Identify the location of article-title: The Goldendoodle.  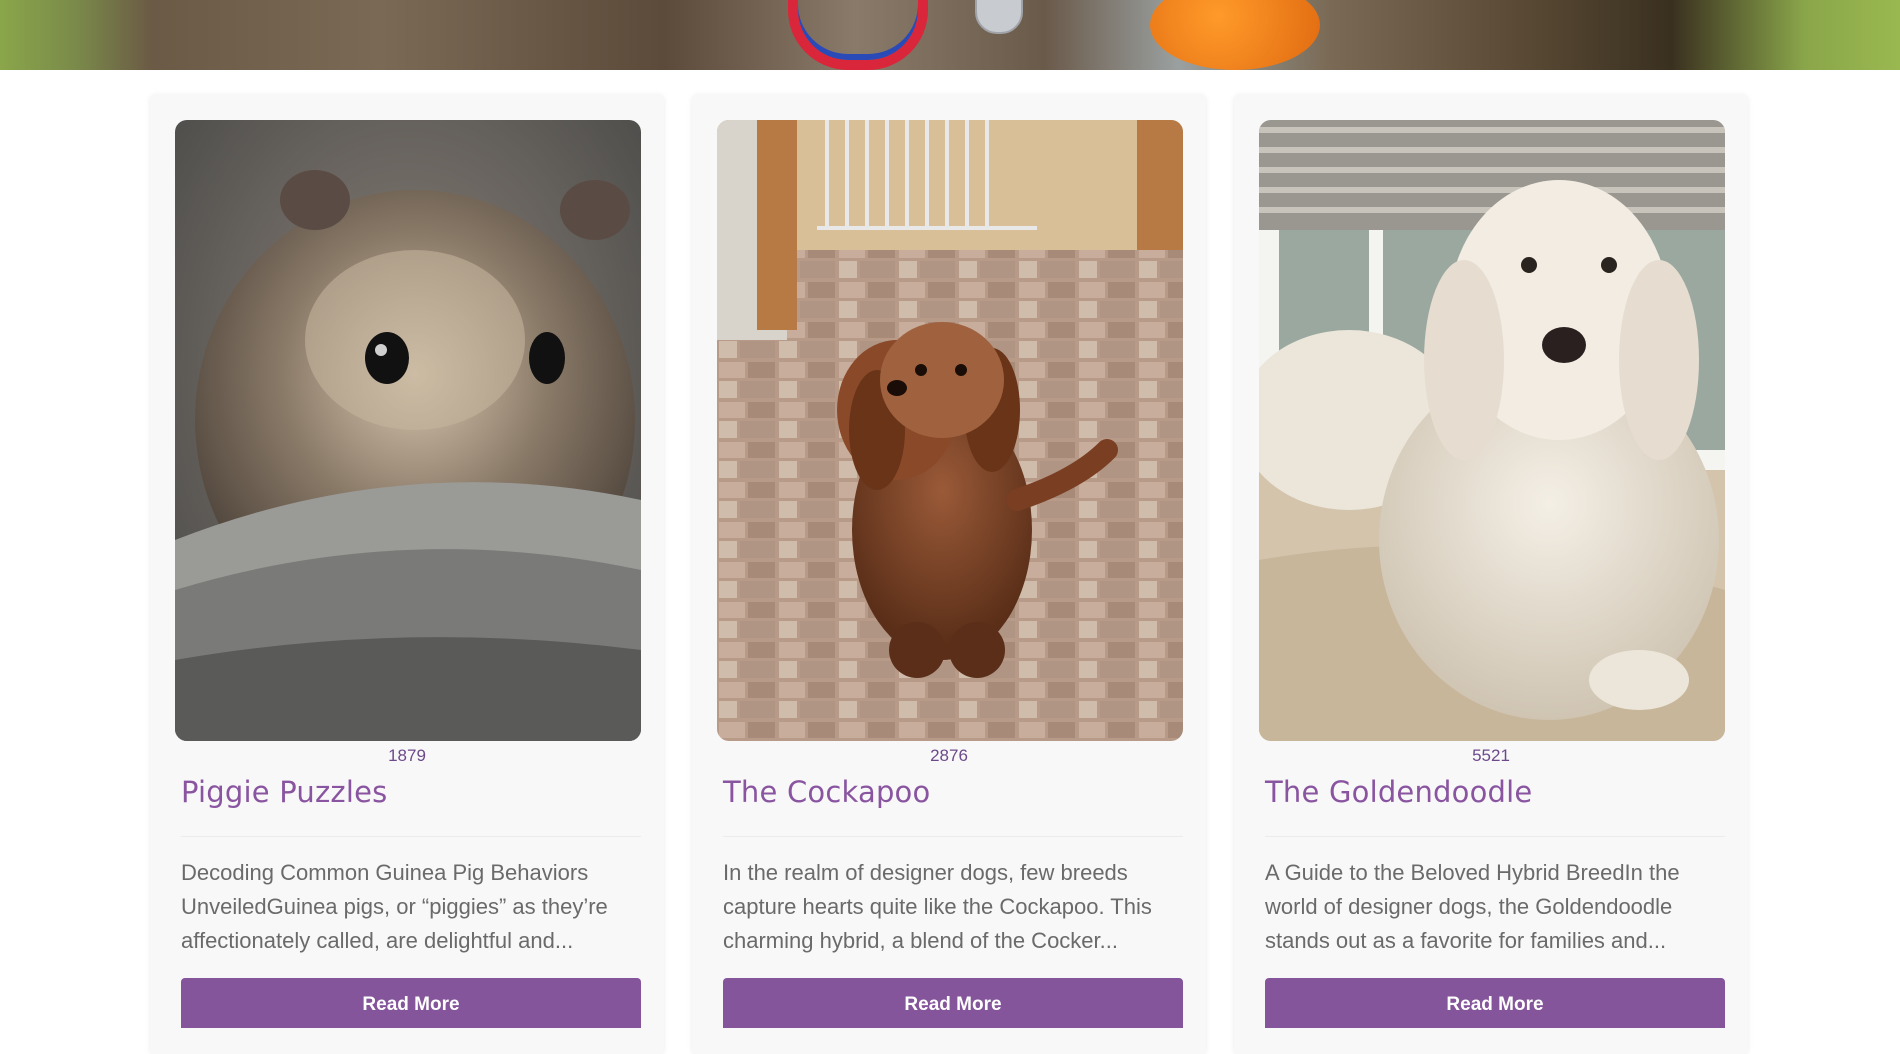
(1398, 792).